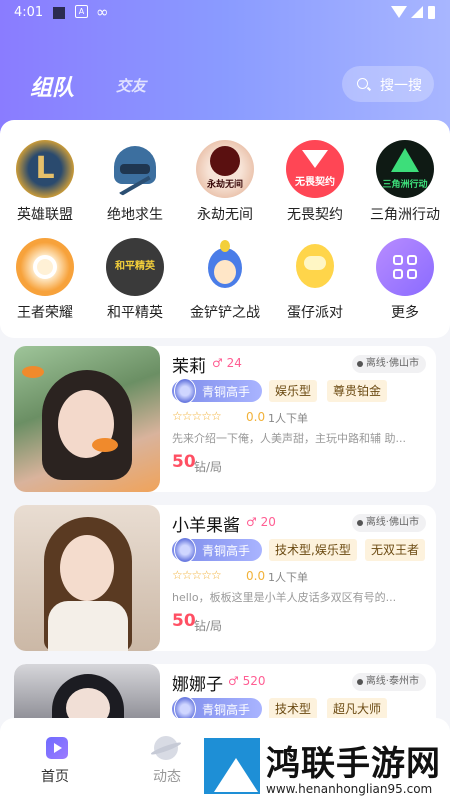  Describe the element at coordinates (315, 215) in the screenshot. I see `game-name: 无畏契约` at that location.